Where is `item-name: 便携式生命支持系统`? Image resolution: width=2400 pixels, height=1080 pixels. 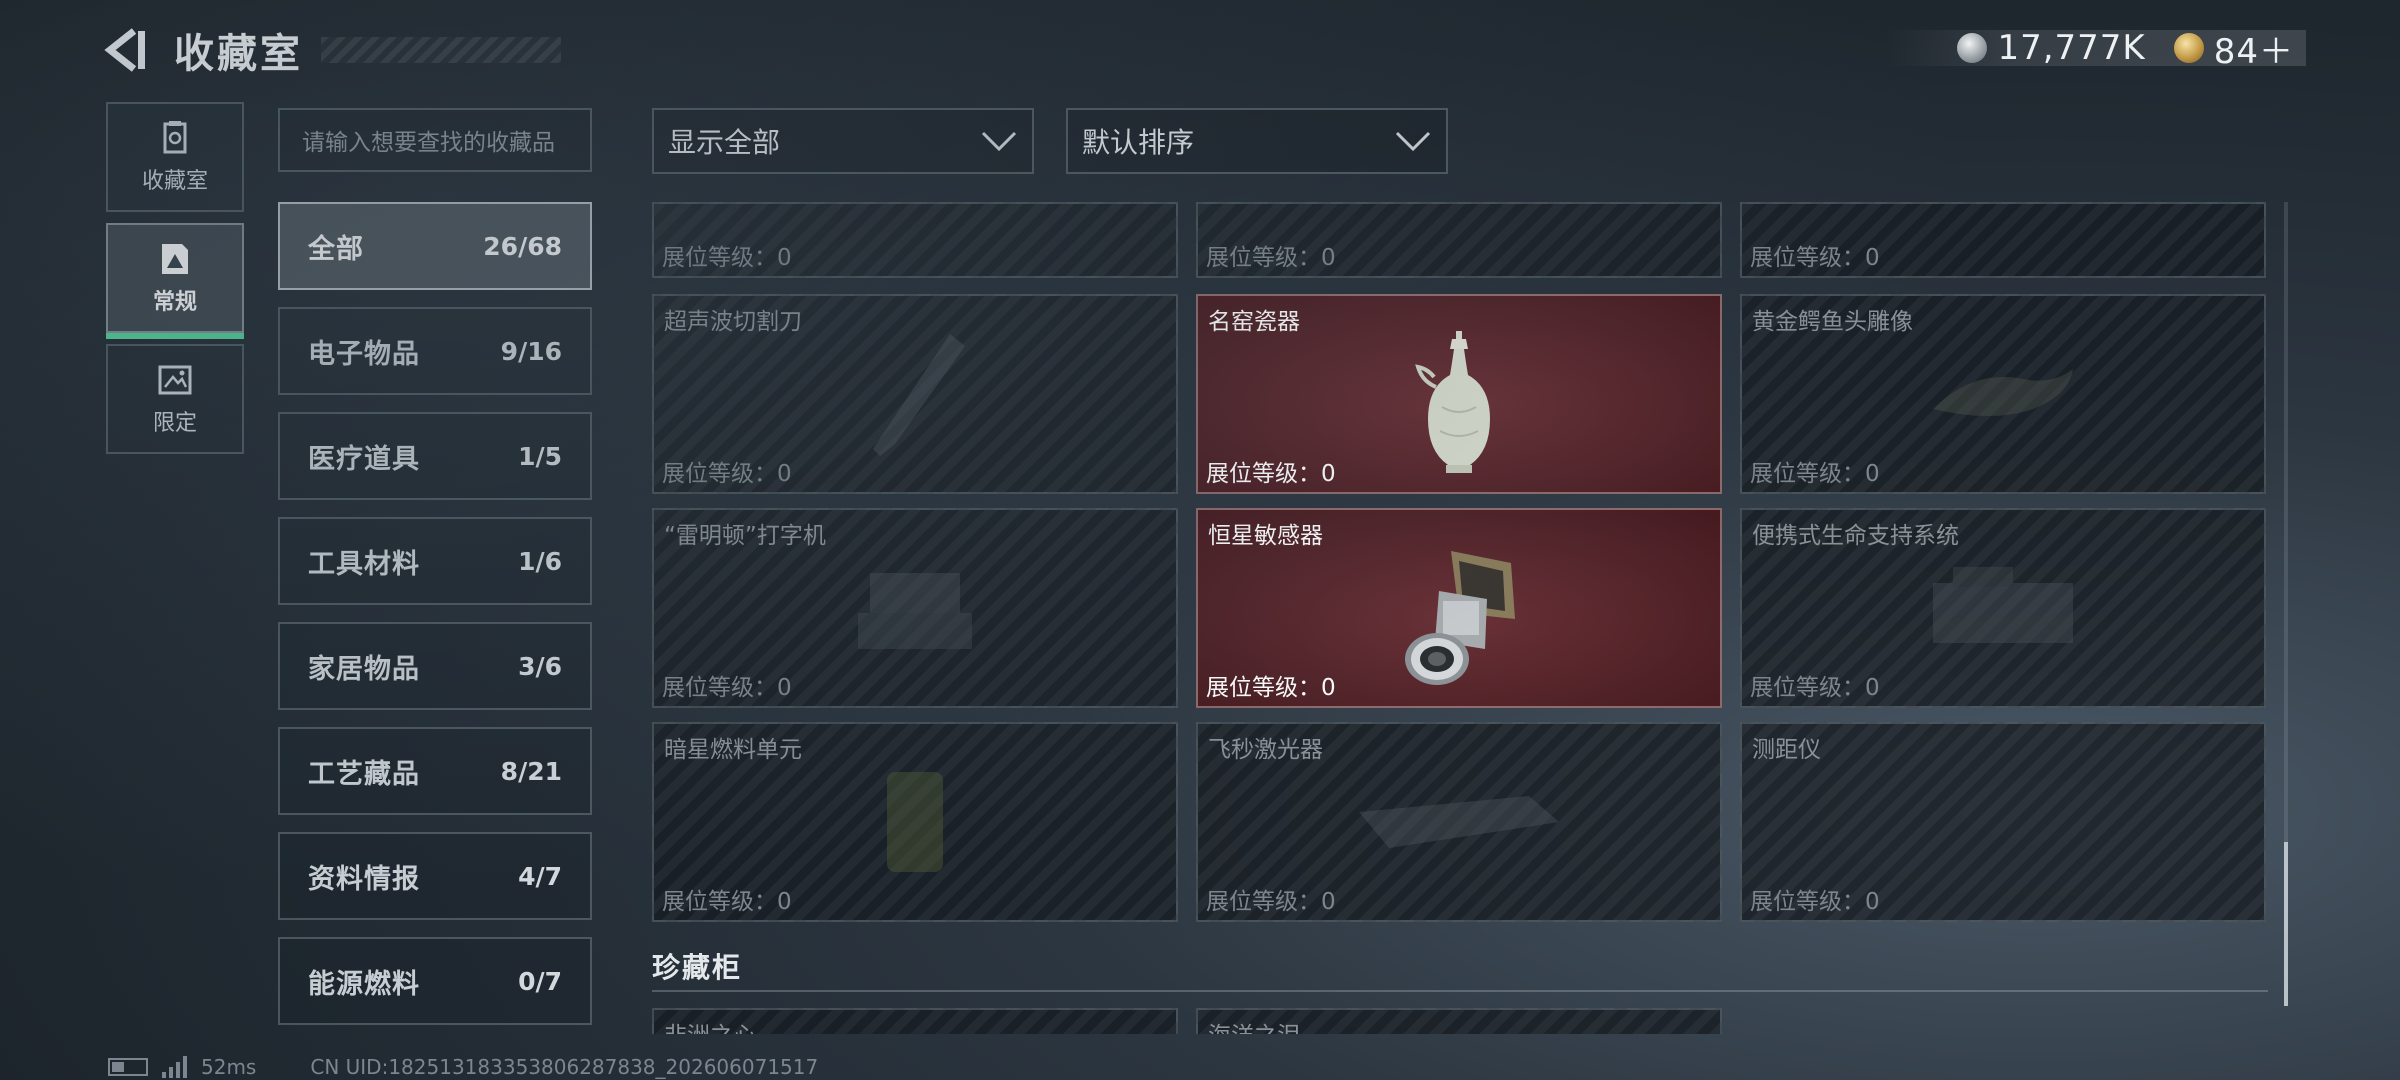 item-name: 便携式生命支持系统 is located at coordinates (1855, 536).